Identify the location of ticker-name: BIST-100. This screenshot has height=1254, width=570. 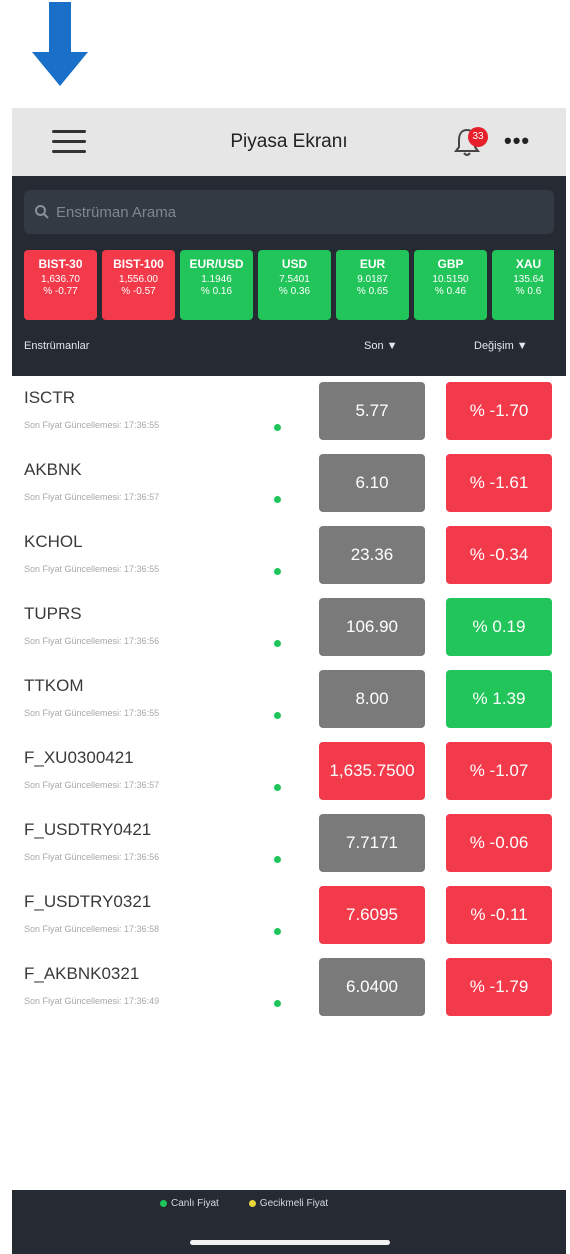
(138, 264).